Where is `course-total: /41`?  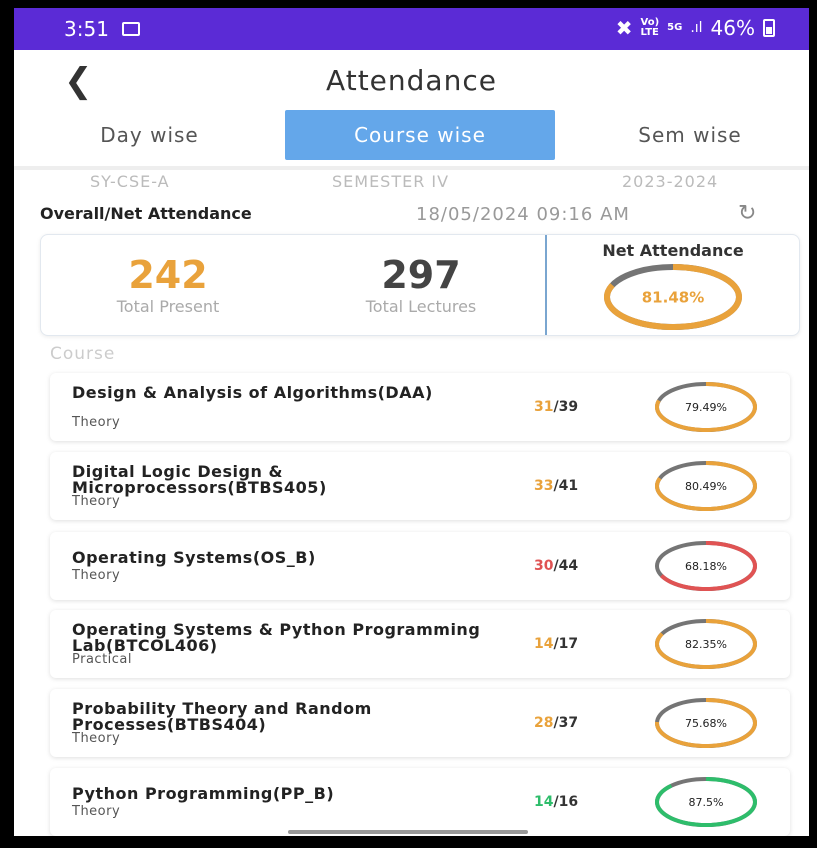
course-total: /41 is located at coordinates (566, 486).